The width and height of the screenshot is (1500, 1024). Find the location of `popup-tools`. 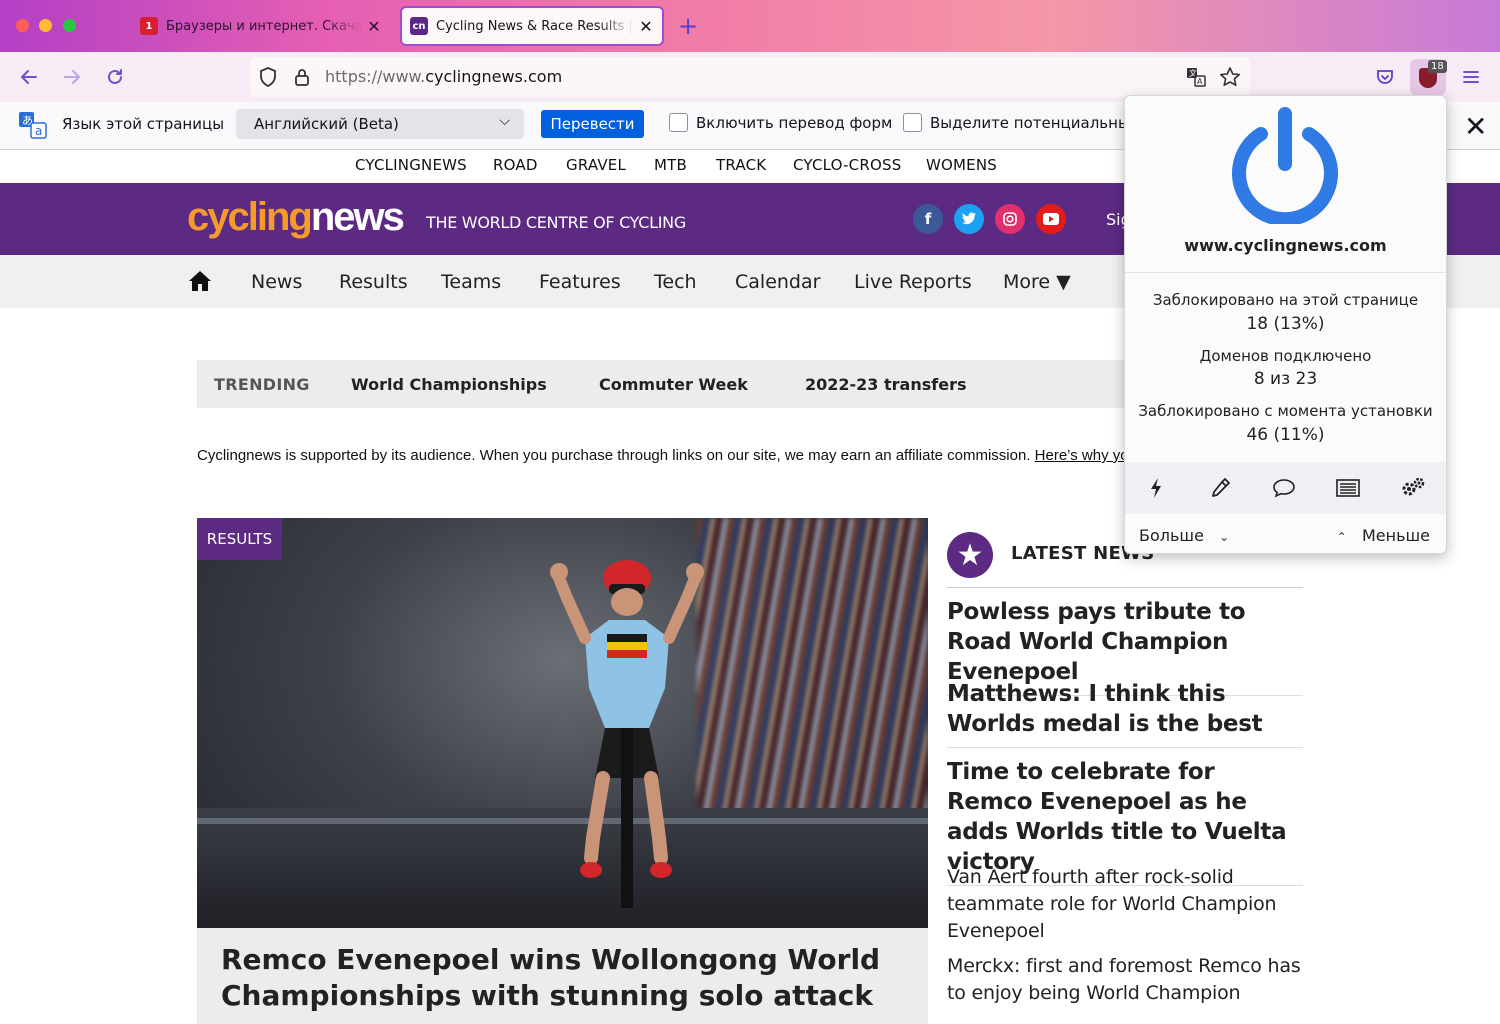

popup-tools is located at coordinates (1285, 488).